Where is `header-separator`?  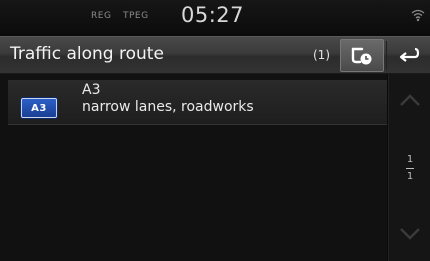 header-separator is located at coordinates (386, 55).